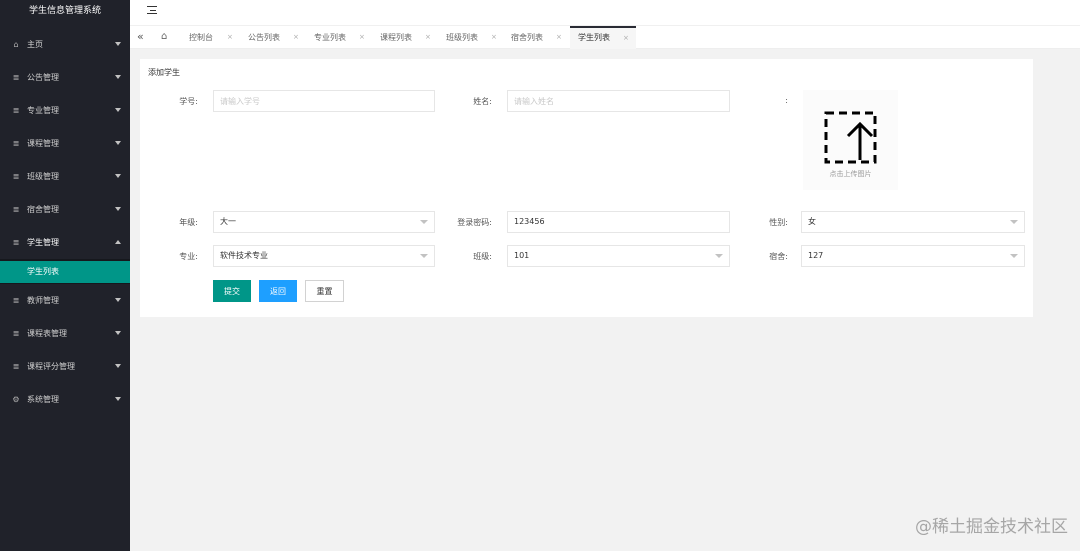 This screenshot has height=551, width=1080. What do you see at coordinates (527, 37) in the screenshot?
I see `tab-label: 宿舍列表` at bounding box center [527, 37].